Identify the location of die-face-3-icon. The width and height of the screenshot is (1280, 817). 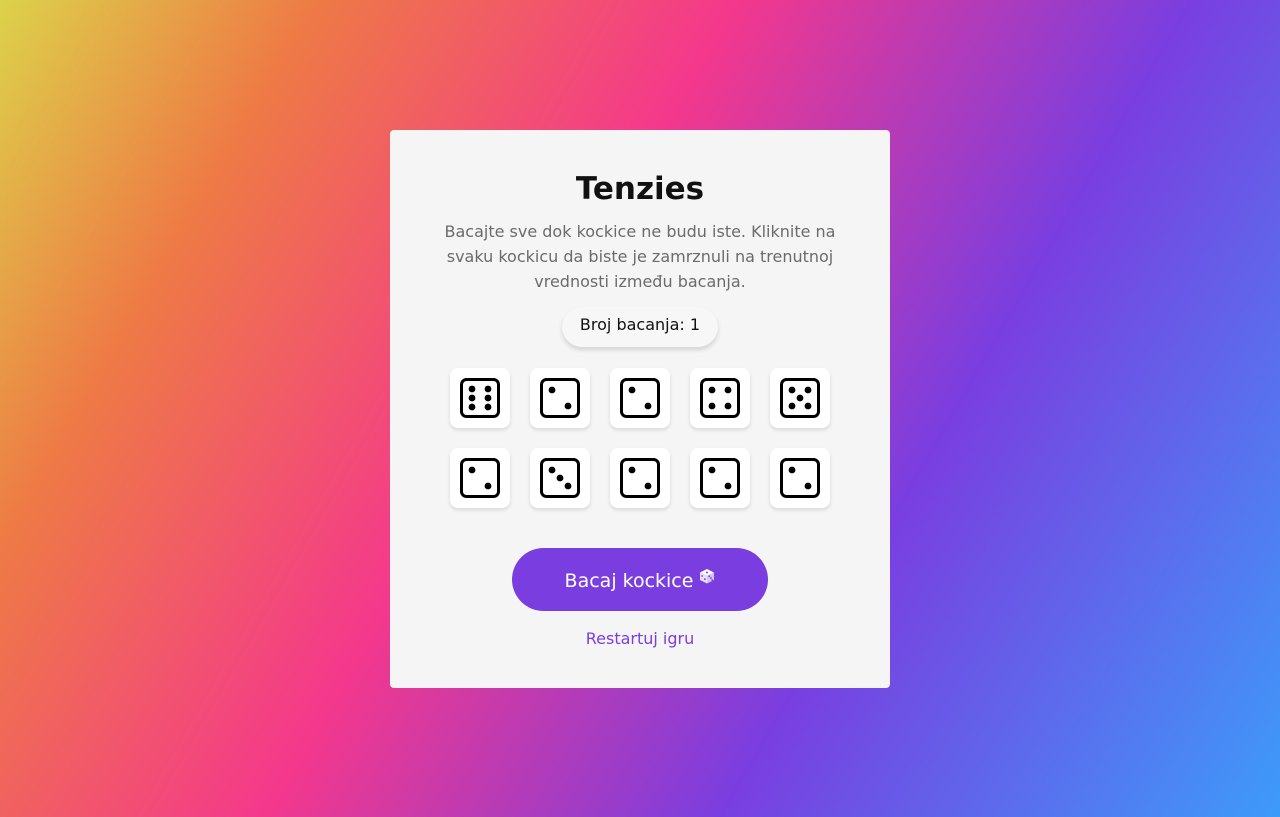
(560, 478).